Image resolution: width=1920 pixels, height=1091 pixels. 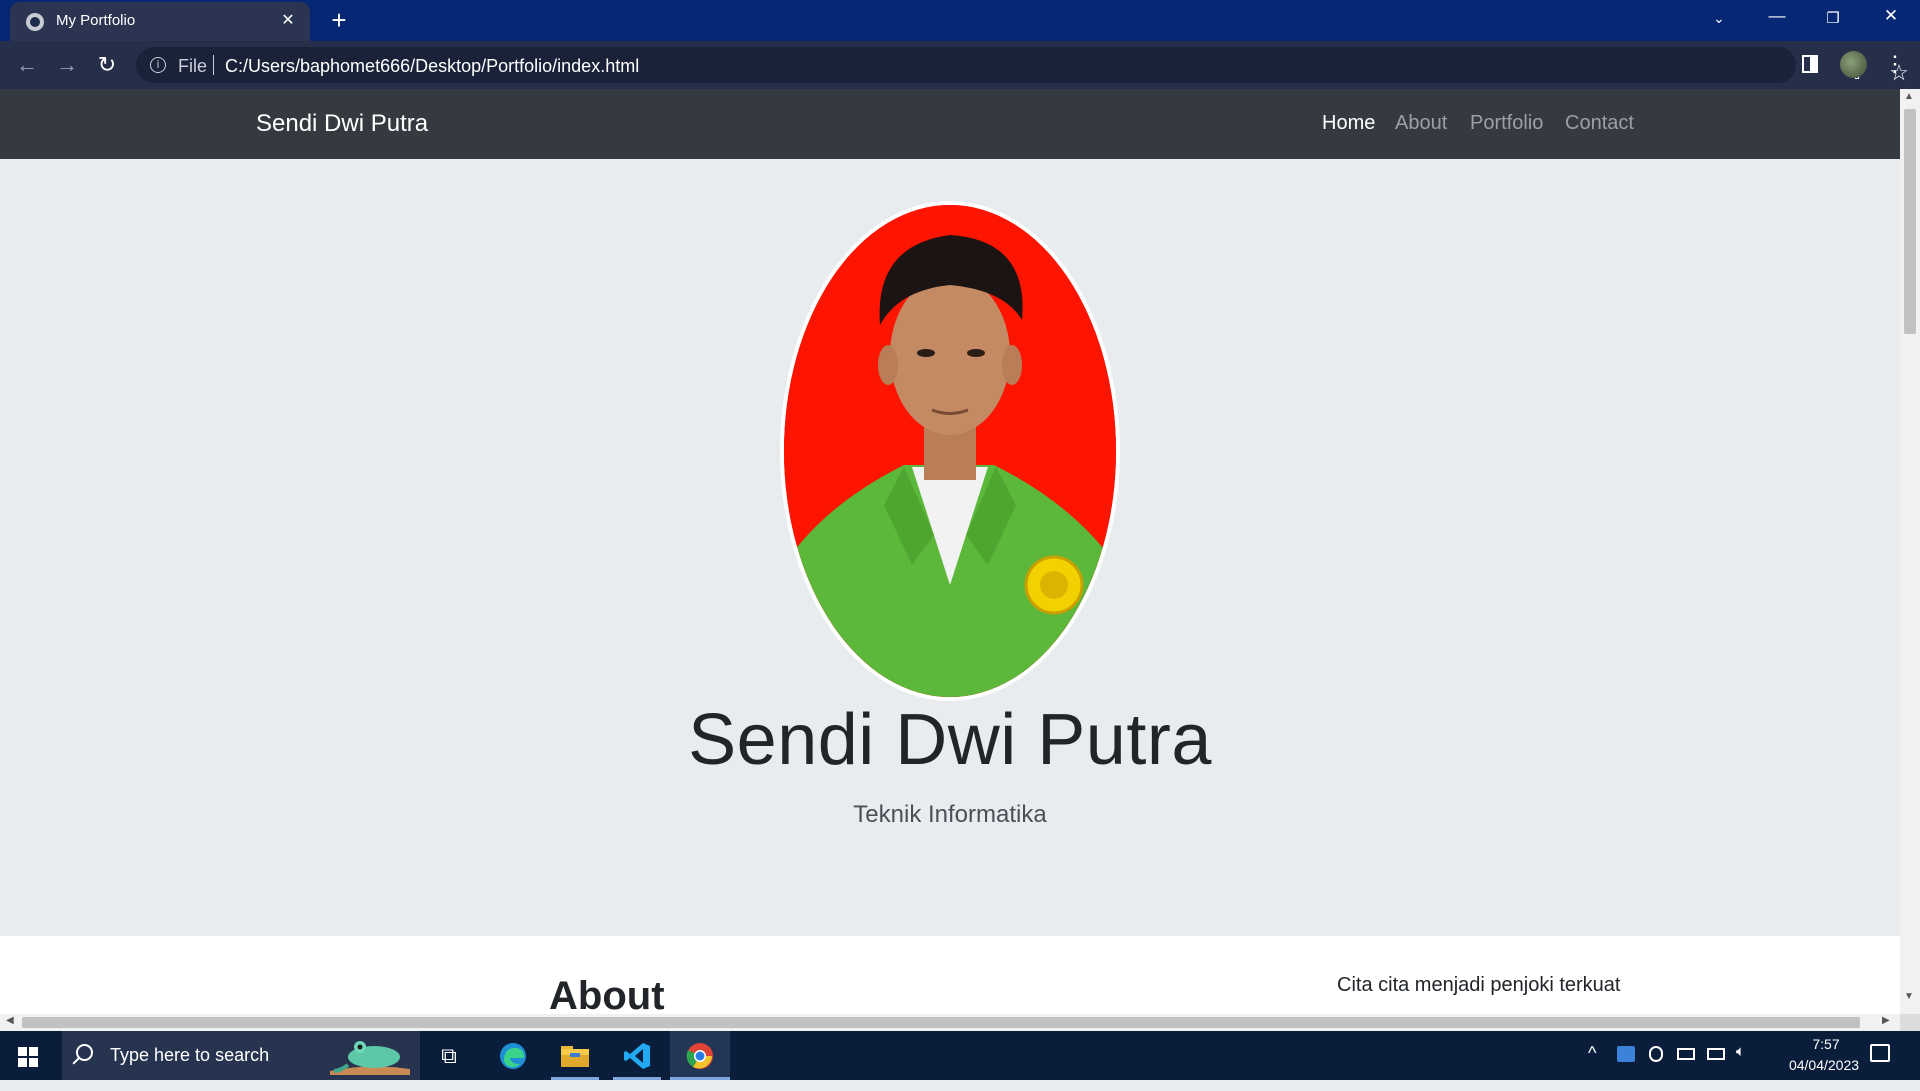 I want to click on profile-avatar, so click(x=1853, y=64).